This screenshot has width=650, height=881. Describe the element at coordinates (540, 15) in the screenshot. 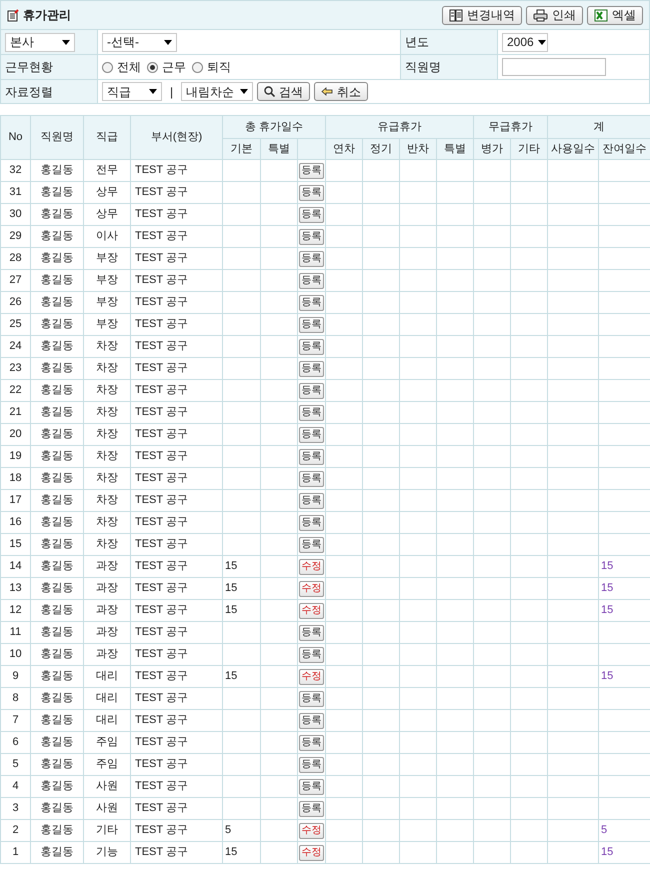

I see `printer-icon` at that location.